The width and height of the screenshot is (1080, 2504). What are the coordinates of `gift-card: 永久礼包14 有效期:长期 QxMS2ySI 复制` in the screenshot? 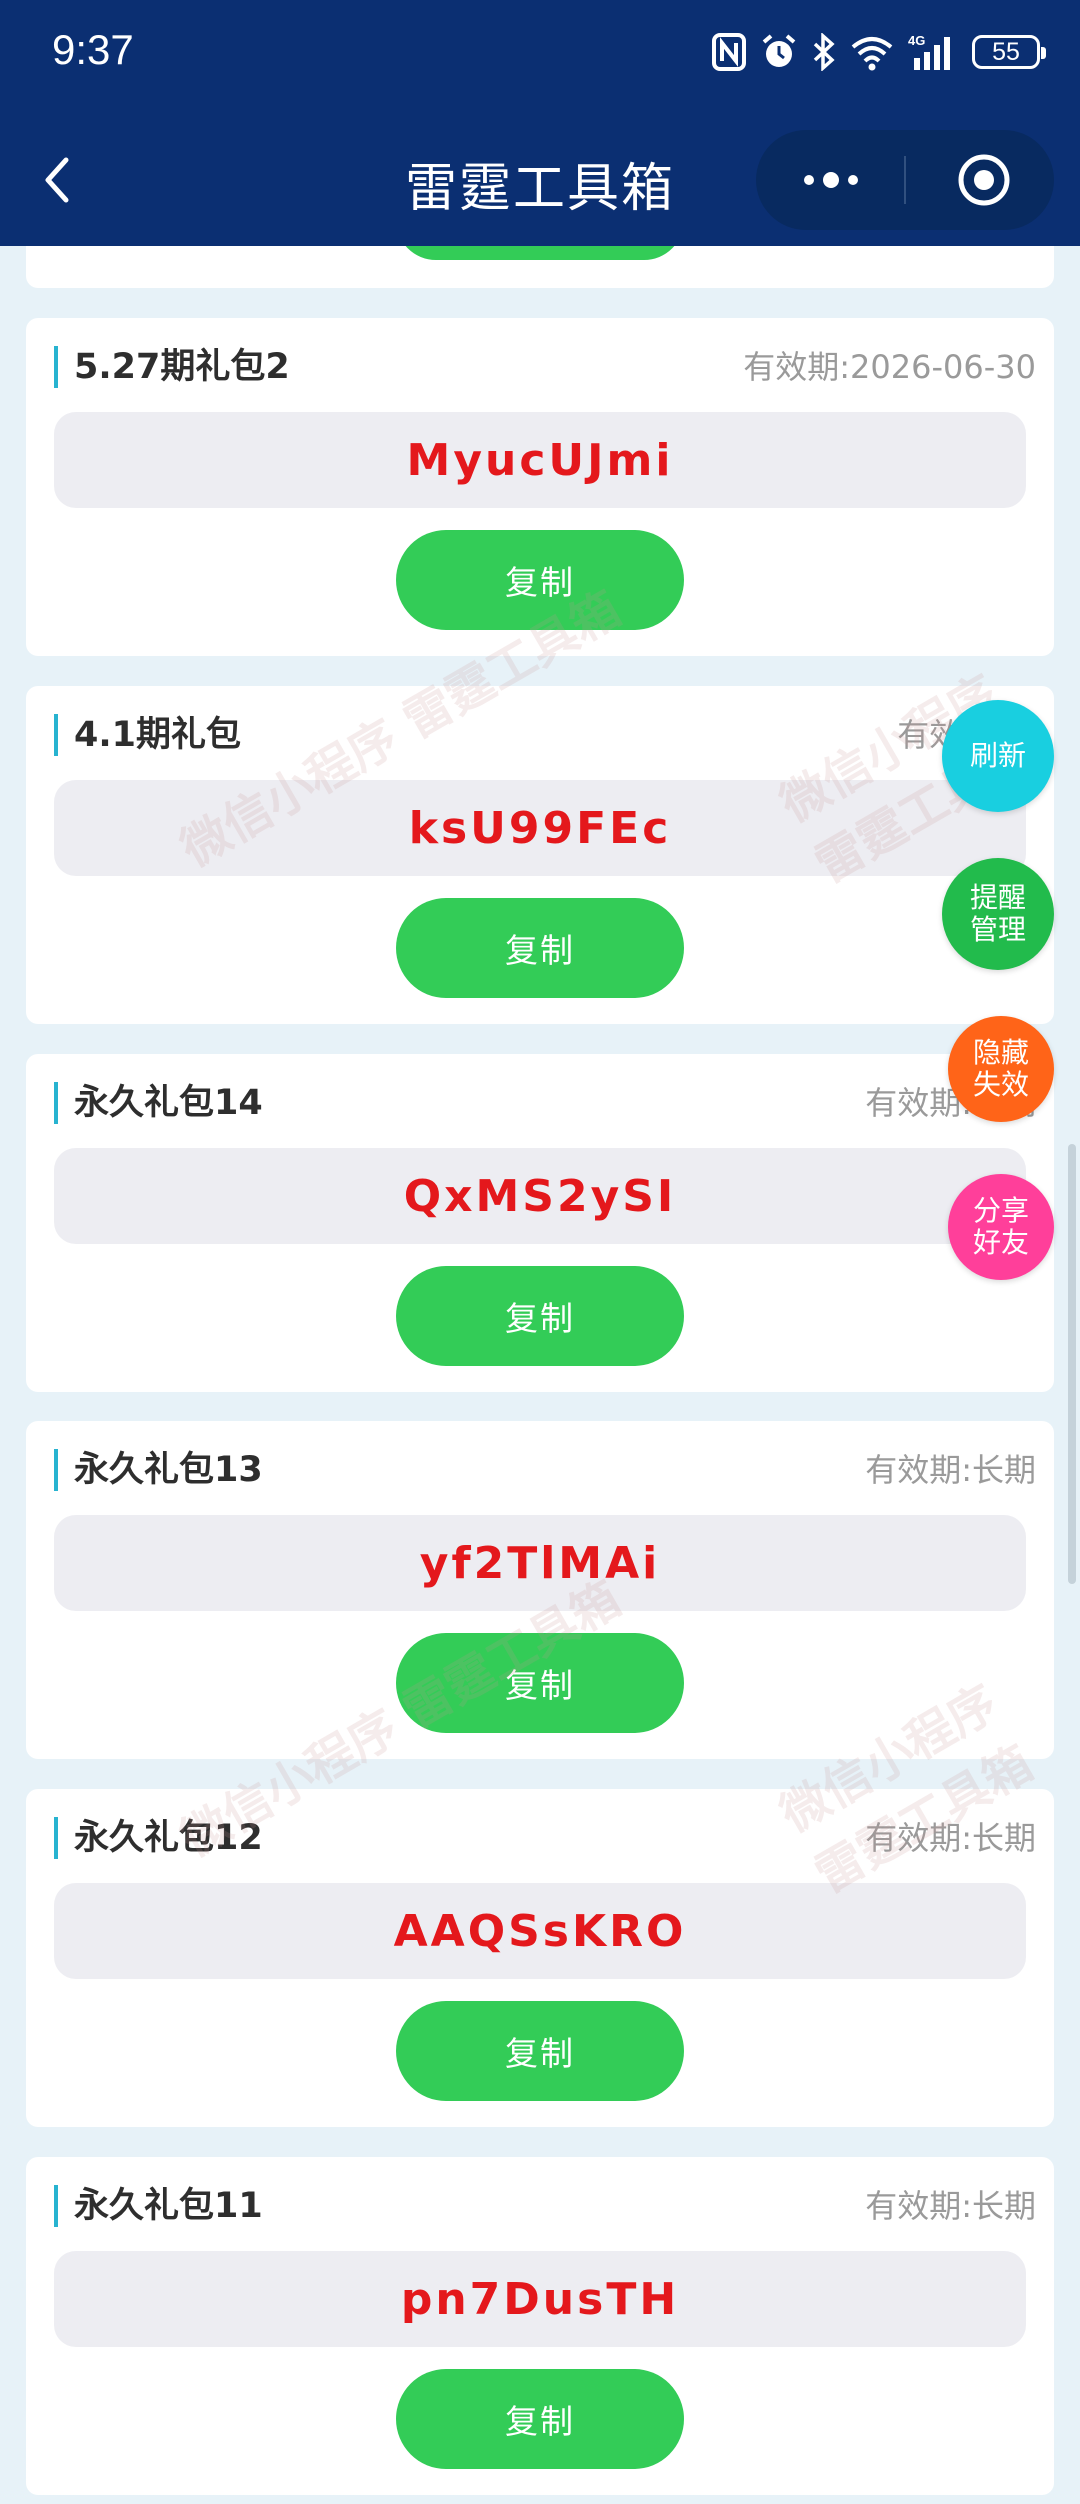 It's located at (540, 1223).